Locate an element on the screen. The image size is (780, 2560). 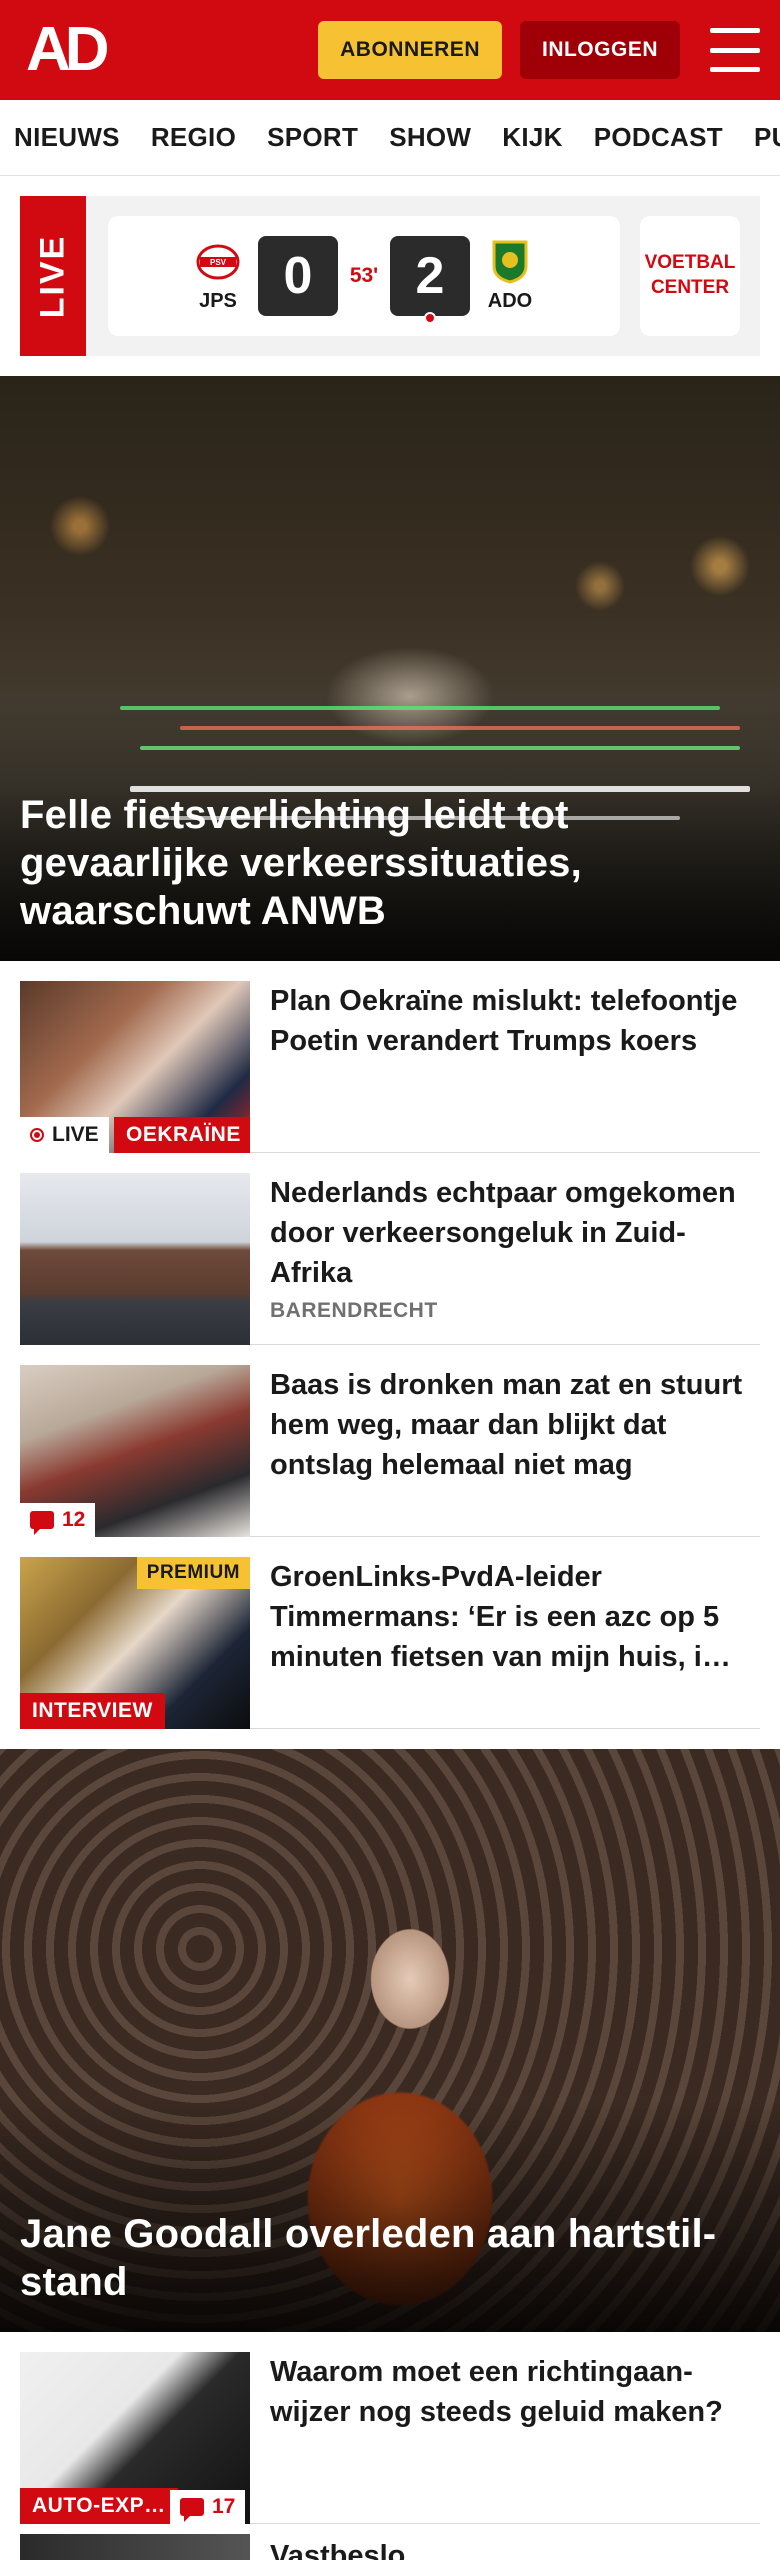
comment-count: 12 is located at coordinates (74, 1519).